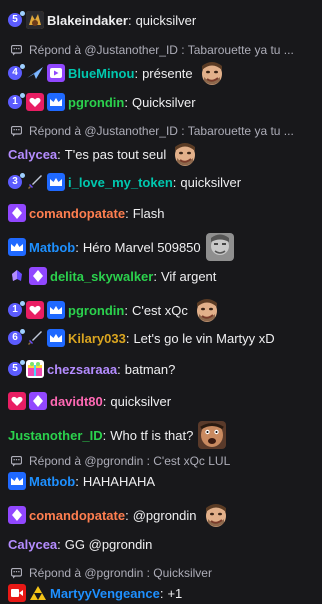  I want to click on reply-text: Répond à @pgrondin : Quicksilver, so click(120, 573).